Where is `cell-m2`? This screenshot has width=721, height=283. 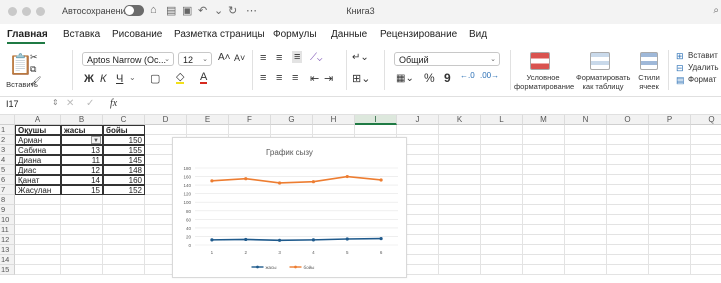
cell-m2 is located at coordinates (544, 140).